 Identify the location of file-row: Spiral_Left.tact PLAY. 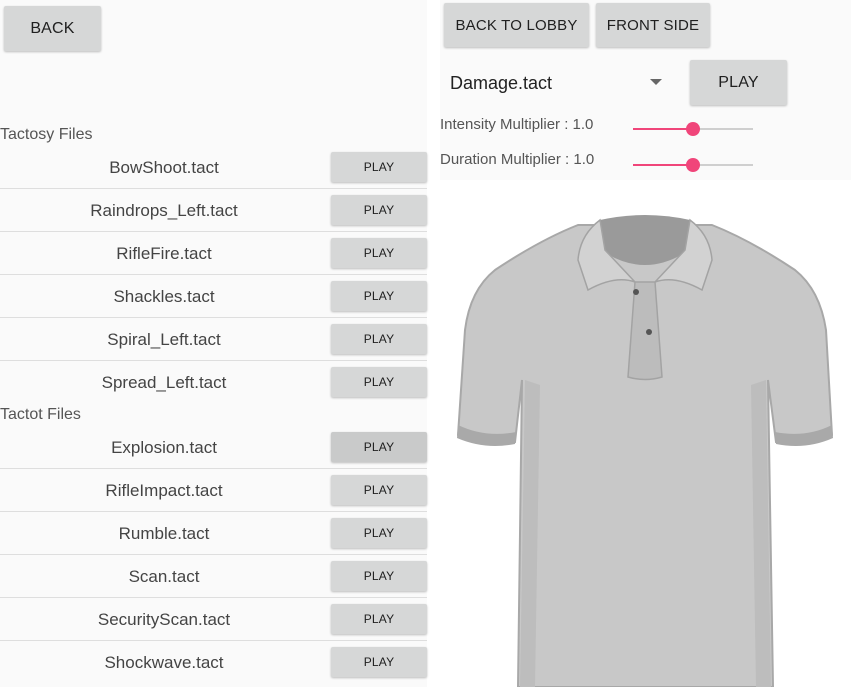
(213, 339).